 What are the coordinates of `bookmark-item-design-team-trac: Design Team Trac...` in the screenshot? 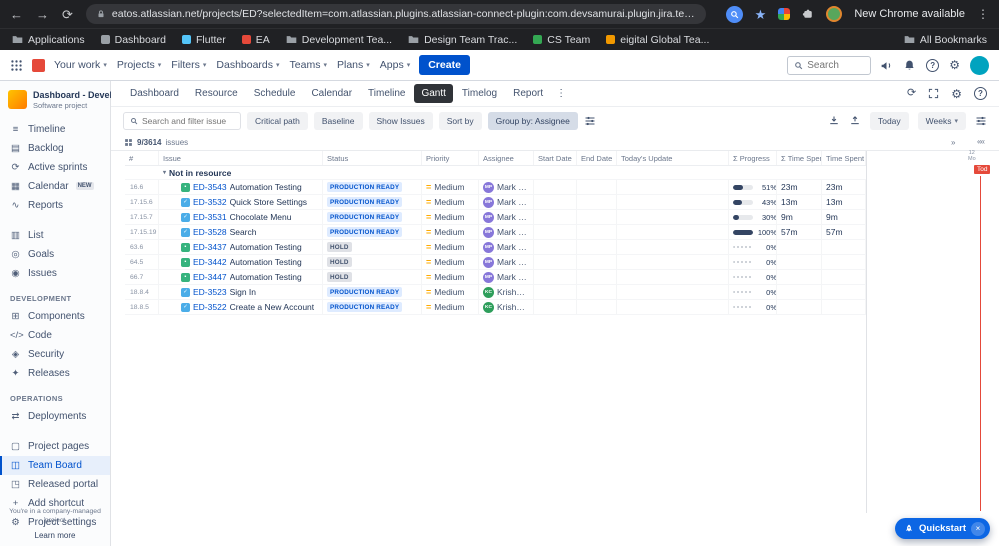 It's located at (462, 40).